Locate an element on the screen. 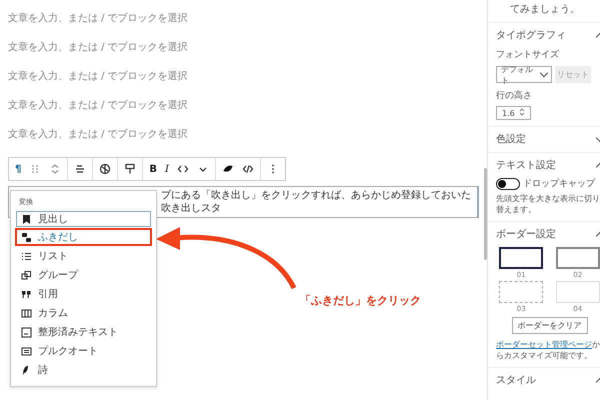 The width and height of the screenshot is (600, 400). help-text: てみましょう。 is located at coordinates (544, 11).